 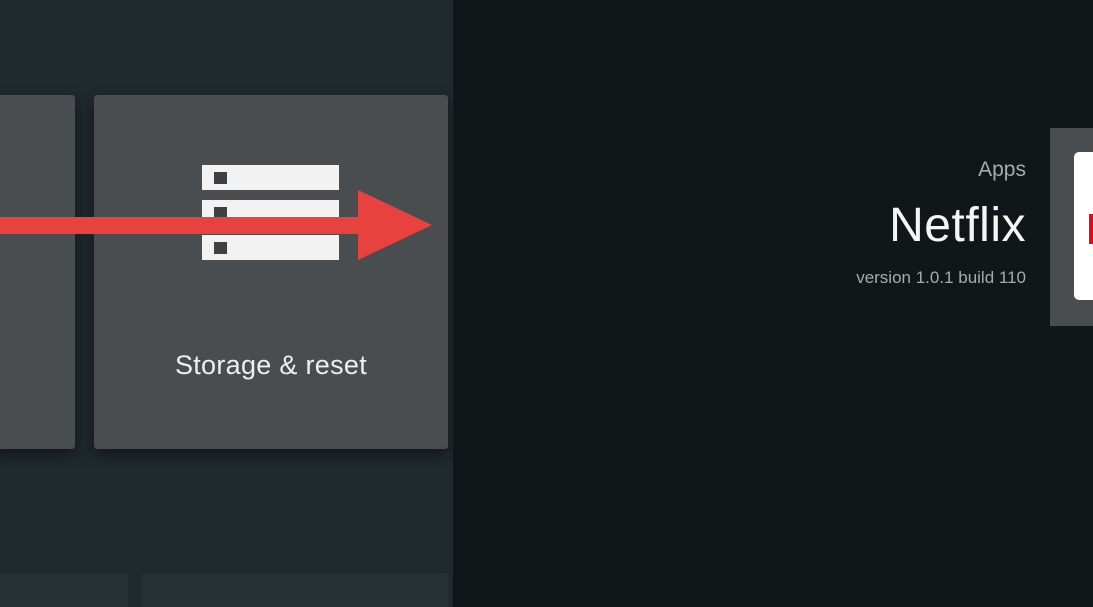 I want to click on app-category-label: Apps, so click(x=1002, y=169).